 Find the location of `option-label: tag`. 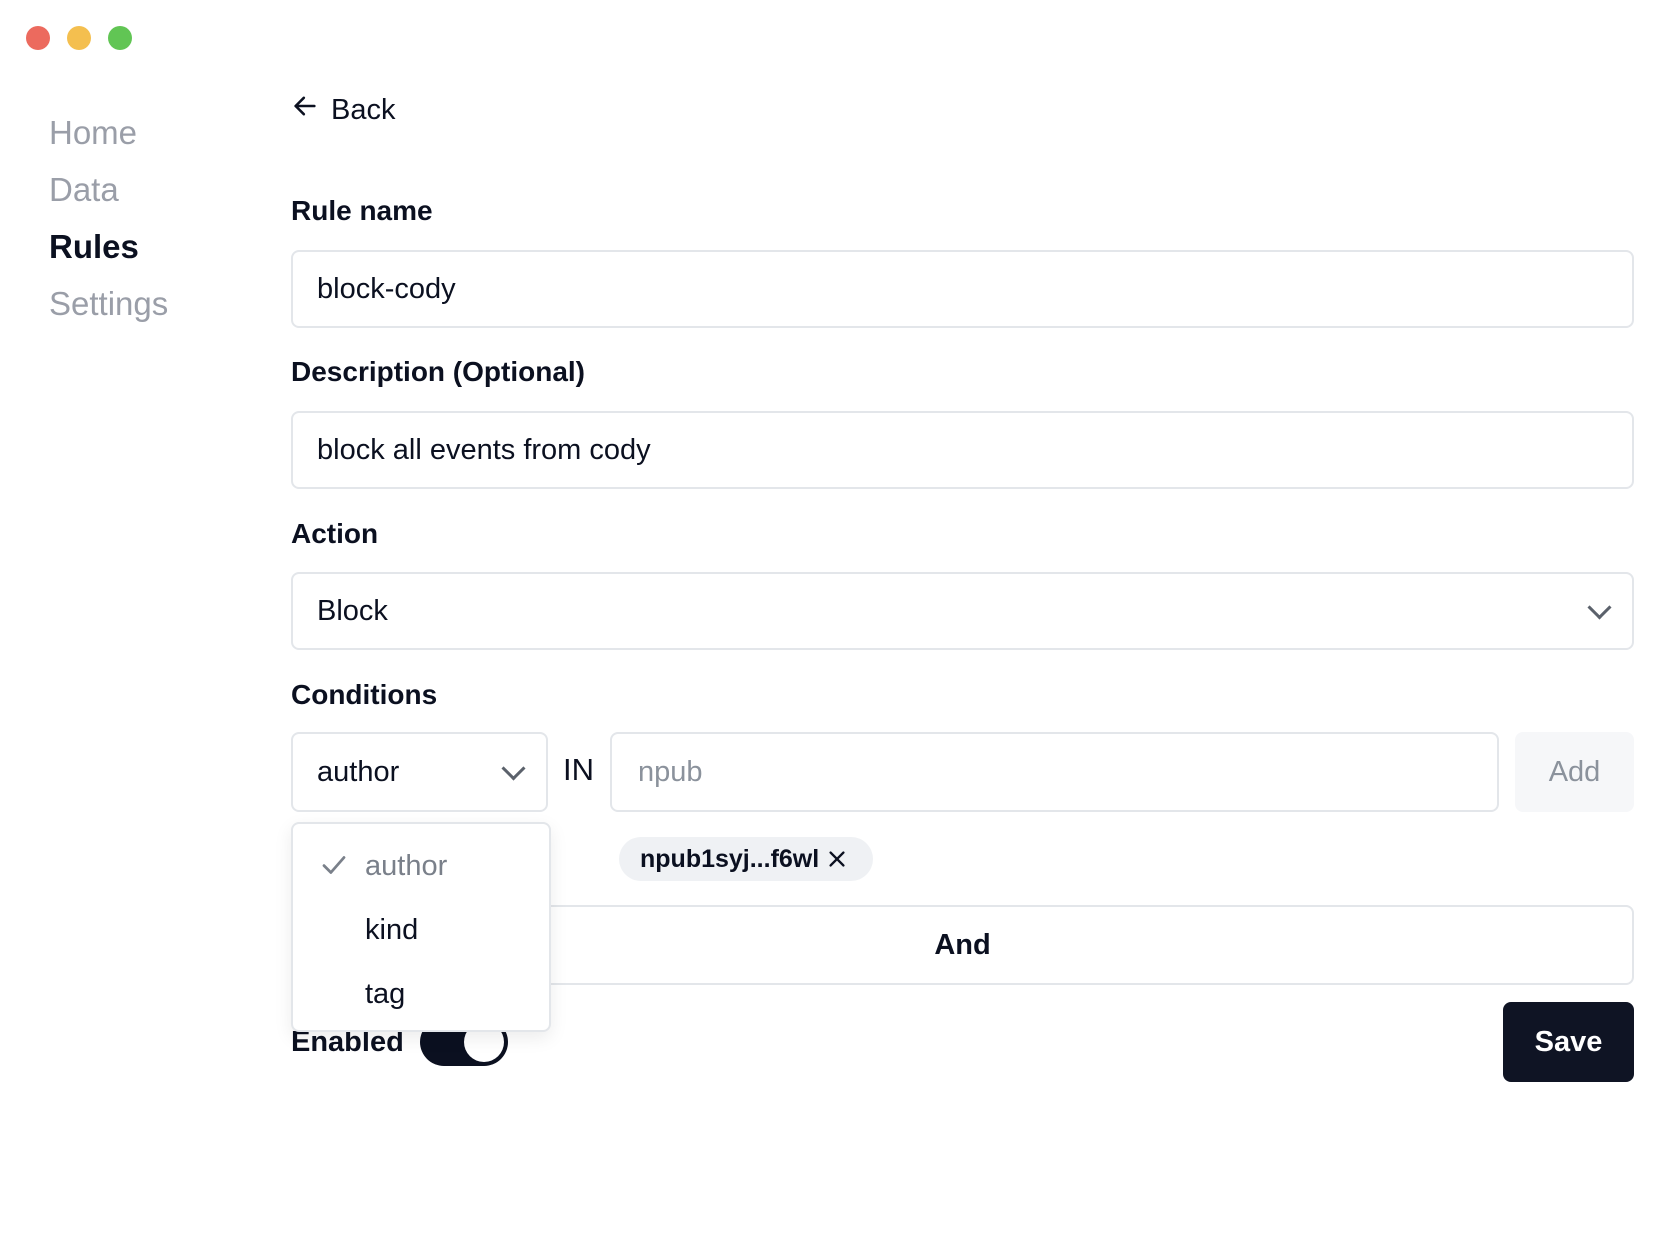

option-label: tag is located at coordinates (385, 993).